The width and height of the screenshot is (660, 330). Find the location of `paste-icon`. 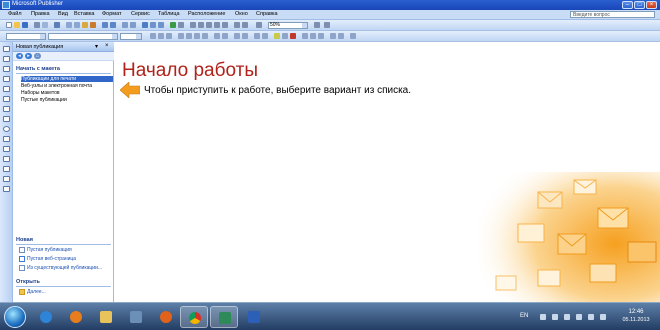

paste-icon is located at coordinates (85, 25).